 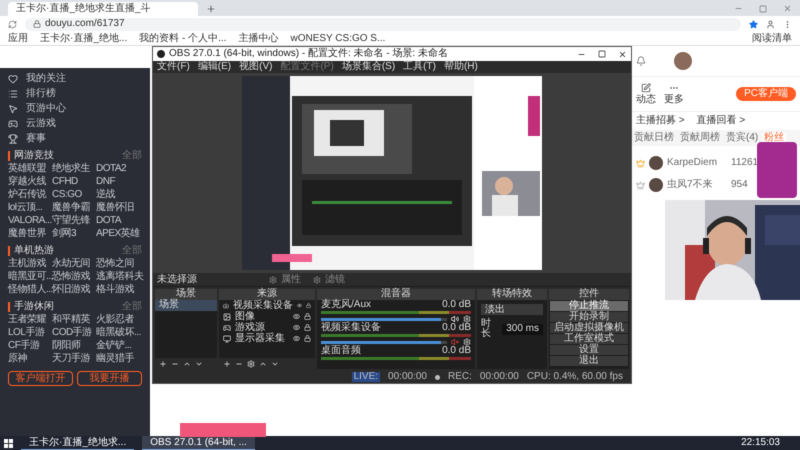 I want to click on bookmark-link: 应用, so click(x=18, y=39).